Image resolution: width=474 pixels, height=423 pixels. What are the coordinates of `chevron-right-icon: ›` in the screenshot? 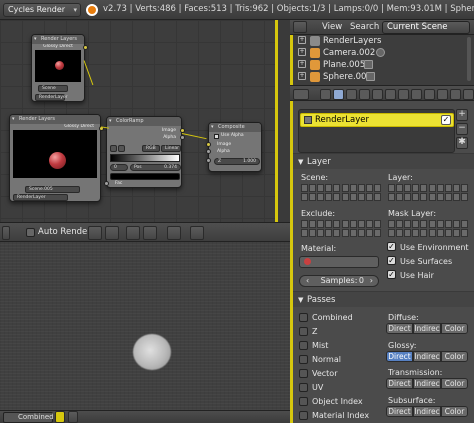 It's located at (371, 281).